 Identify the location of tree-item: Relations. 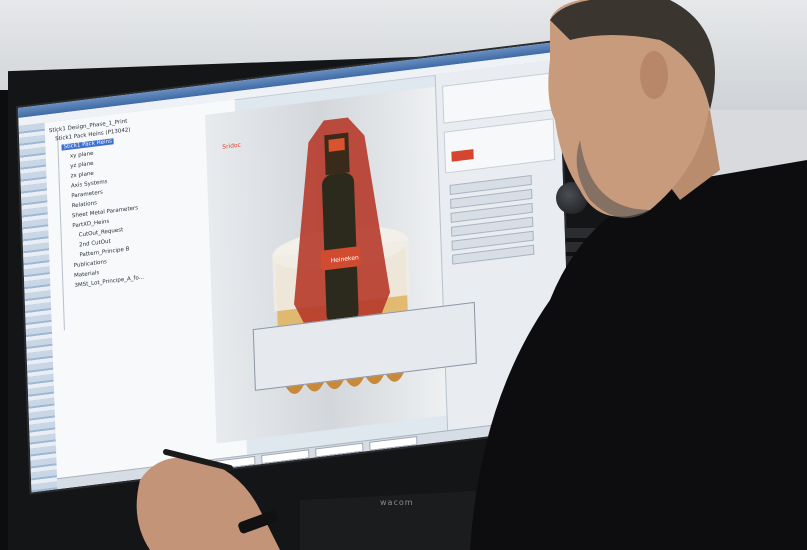
(84, 205).